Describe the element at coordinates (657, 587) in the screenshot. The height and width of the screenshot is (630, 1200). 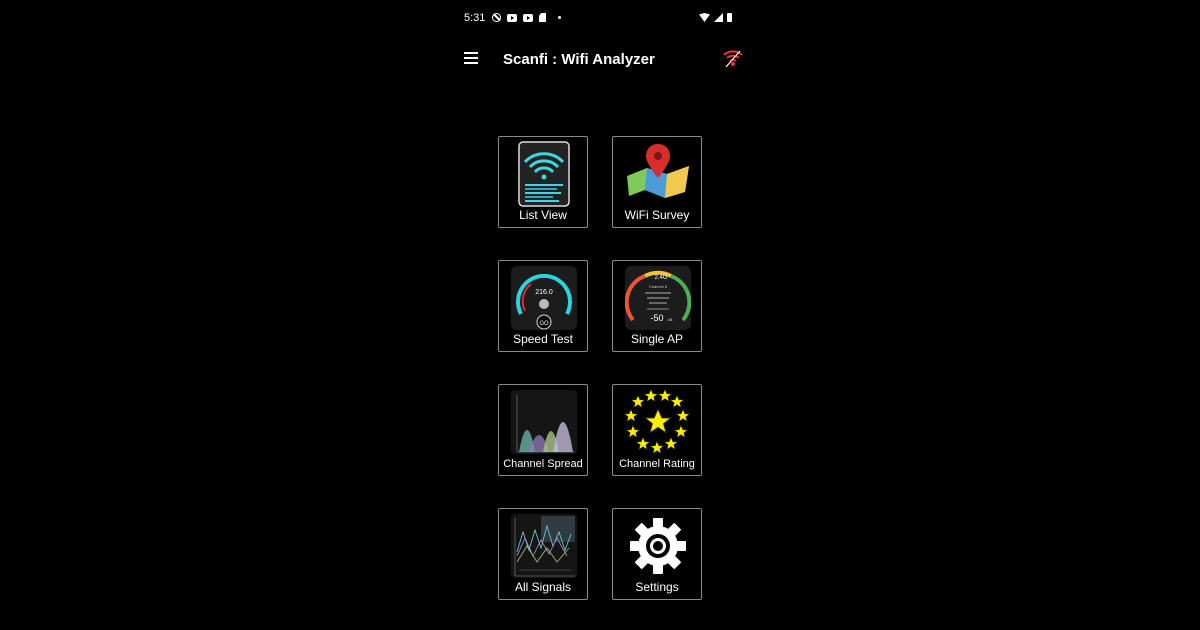
I see `tile-label: Settings` at that location.